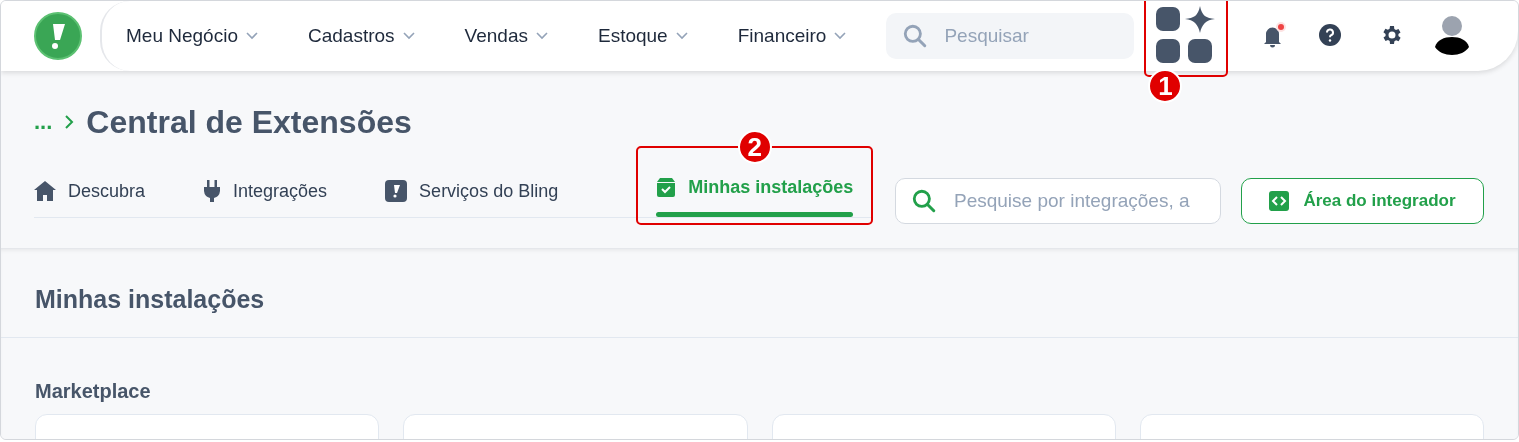  What do you see at coordinates (506, 36) in the screenshot?
I see `nav-menu-item: Vendas` at bounding box center [506, 36].